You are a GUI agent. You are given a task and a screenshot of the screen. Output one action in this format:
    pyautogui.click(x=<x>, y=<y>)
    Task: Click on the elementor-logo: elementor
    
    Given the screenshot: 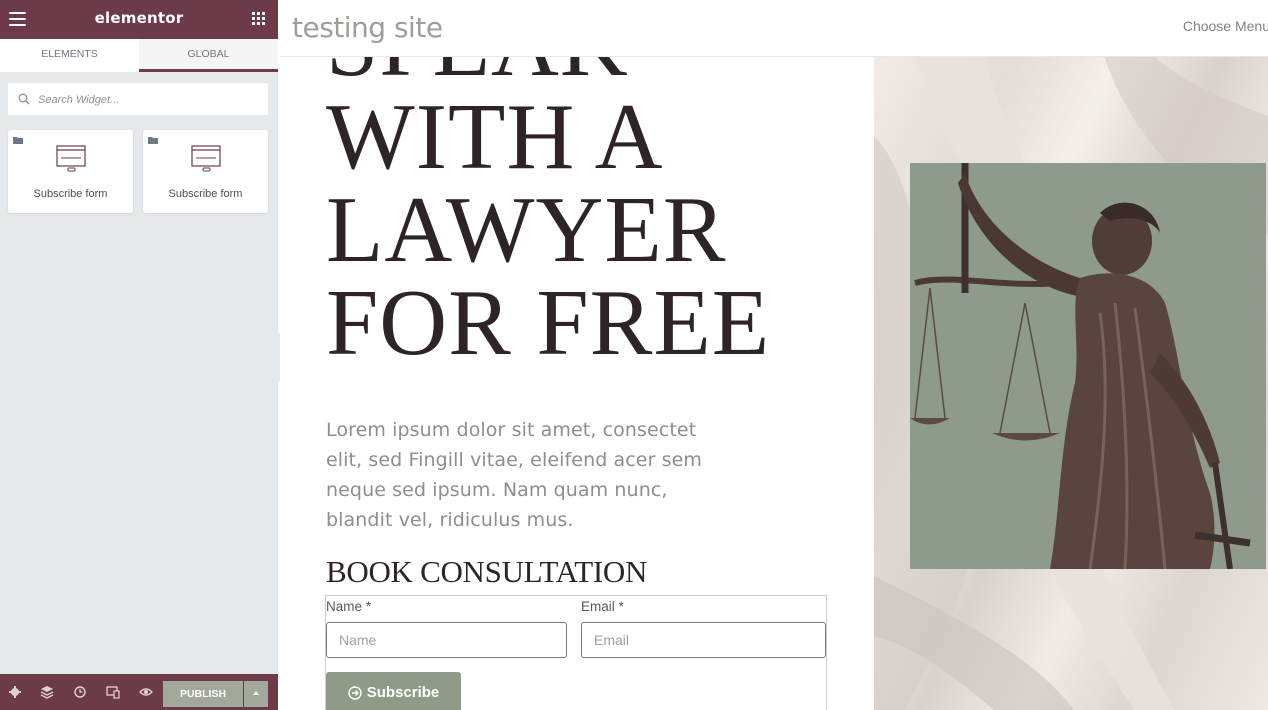 What is the action you would take?
    pyautogui.click(x=139, y=18)
    